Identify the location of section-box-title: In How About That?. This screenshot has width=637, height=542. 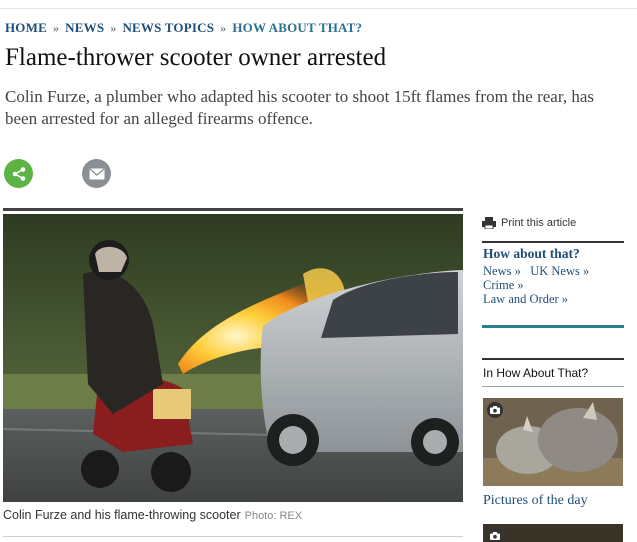
(536, 373).